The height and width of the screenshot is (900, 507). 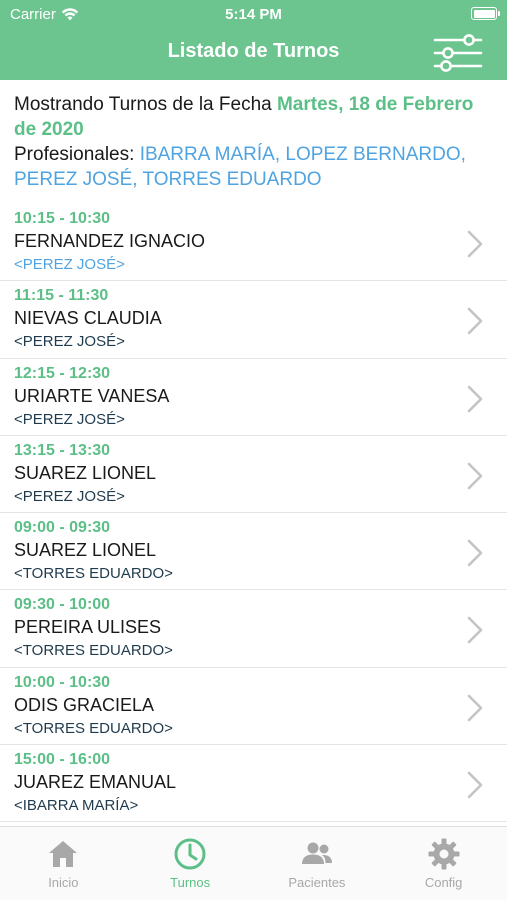 What do you see at coordinates (485, 13) in the screenshot?
I see `battery-icon` at bounding box center [485, 13].